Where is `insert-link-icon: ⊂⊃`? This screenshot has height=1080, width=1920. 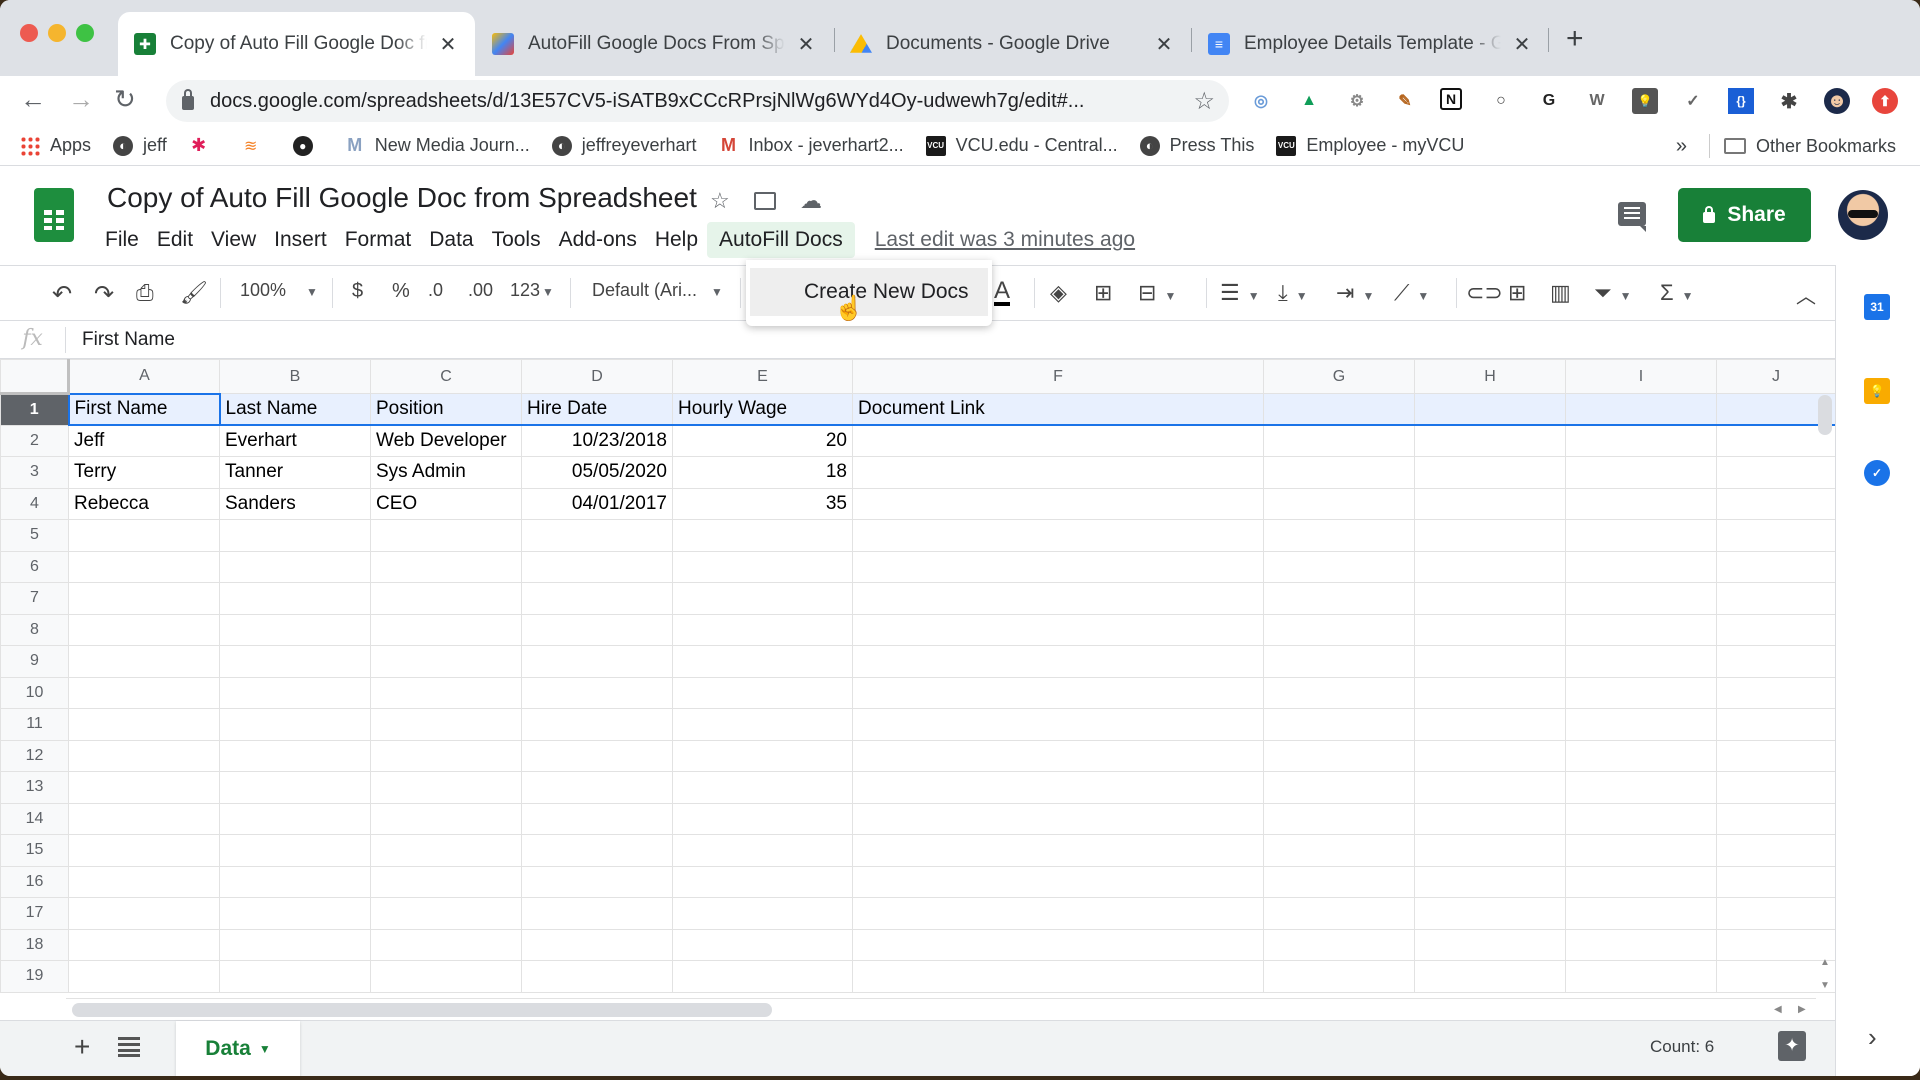 insert-link-icon: ⊂⊃ is located at coordinates (1484, 293).